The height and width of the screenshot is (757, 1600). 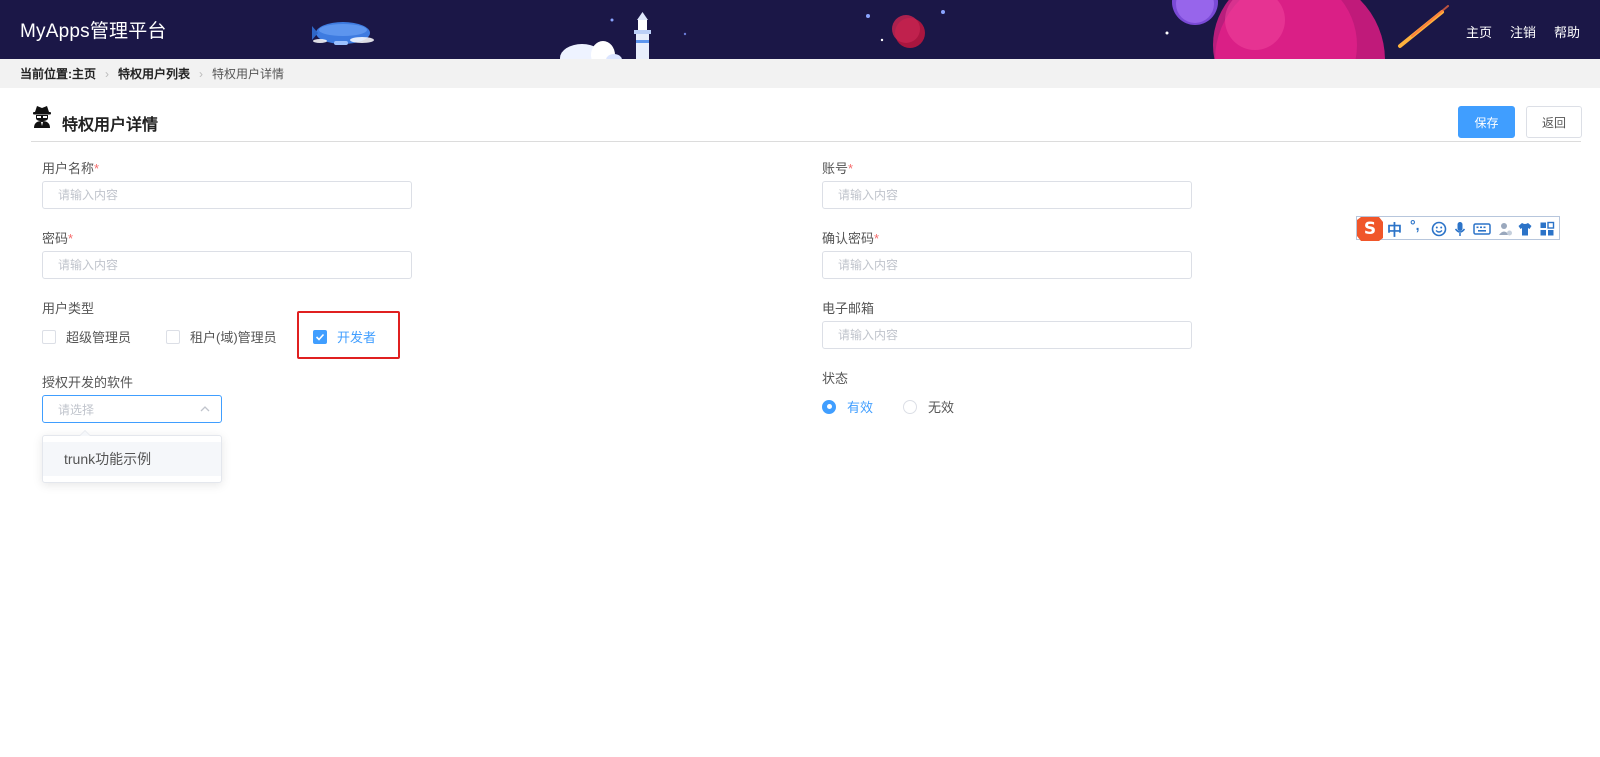 What do you see at coordinates (1505, 229) in the screenshot?
I see `user-account-icon` at bounding box center [1505, 229].